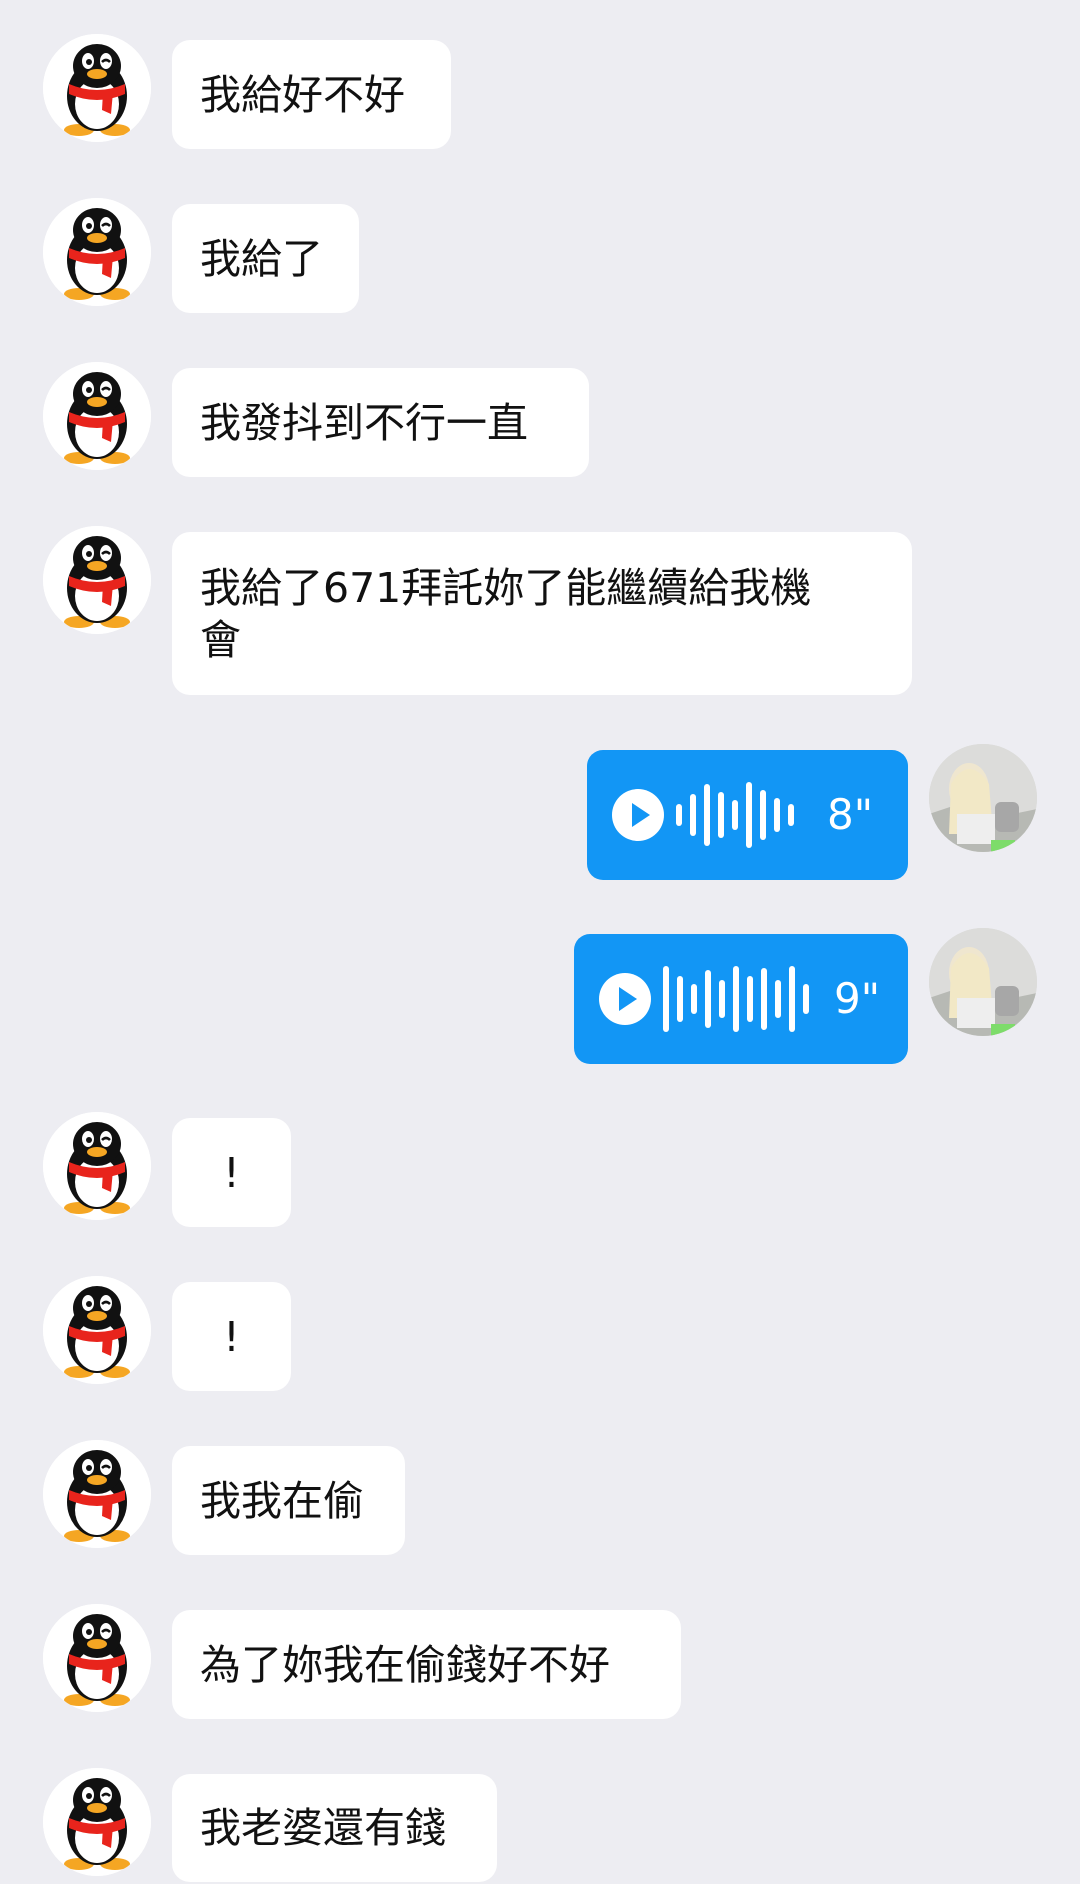  I want to click on voice-message: 8", so click(747, 815).